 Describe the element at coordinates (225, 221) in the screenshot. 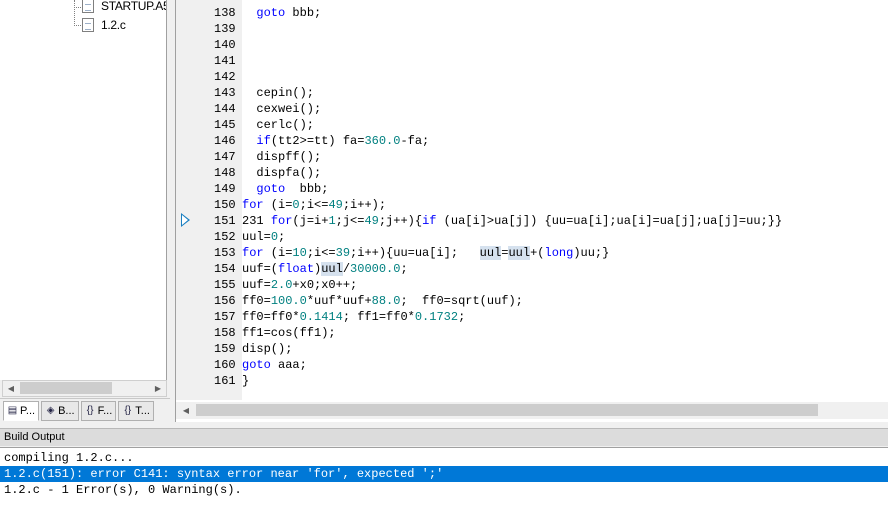

I see `line-number: 151` at that location.